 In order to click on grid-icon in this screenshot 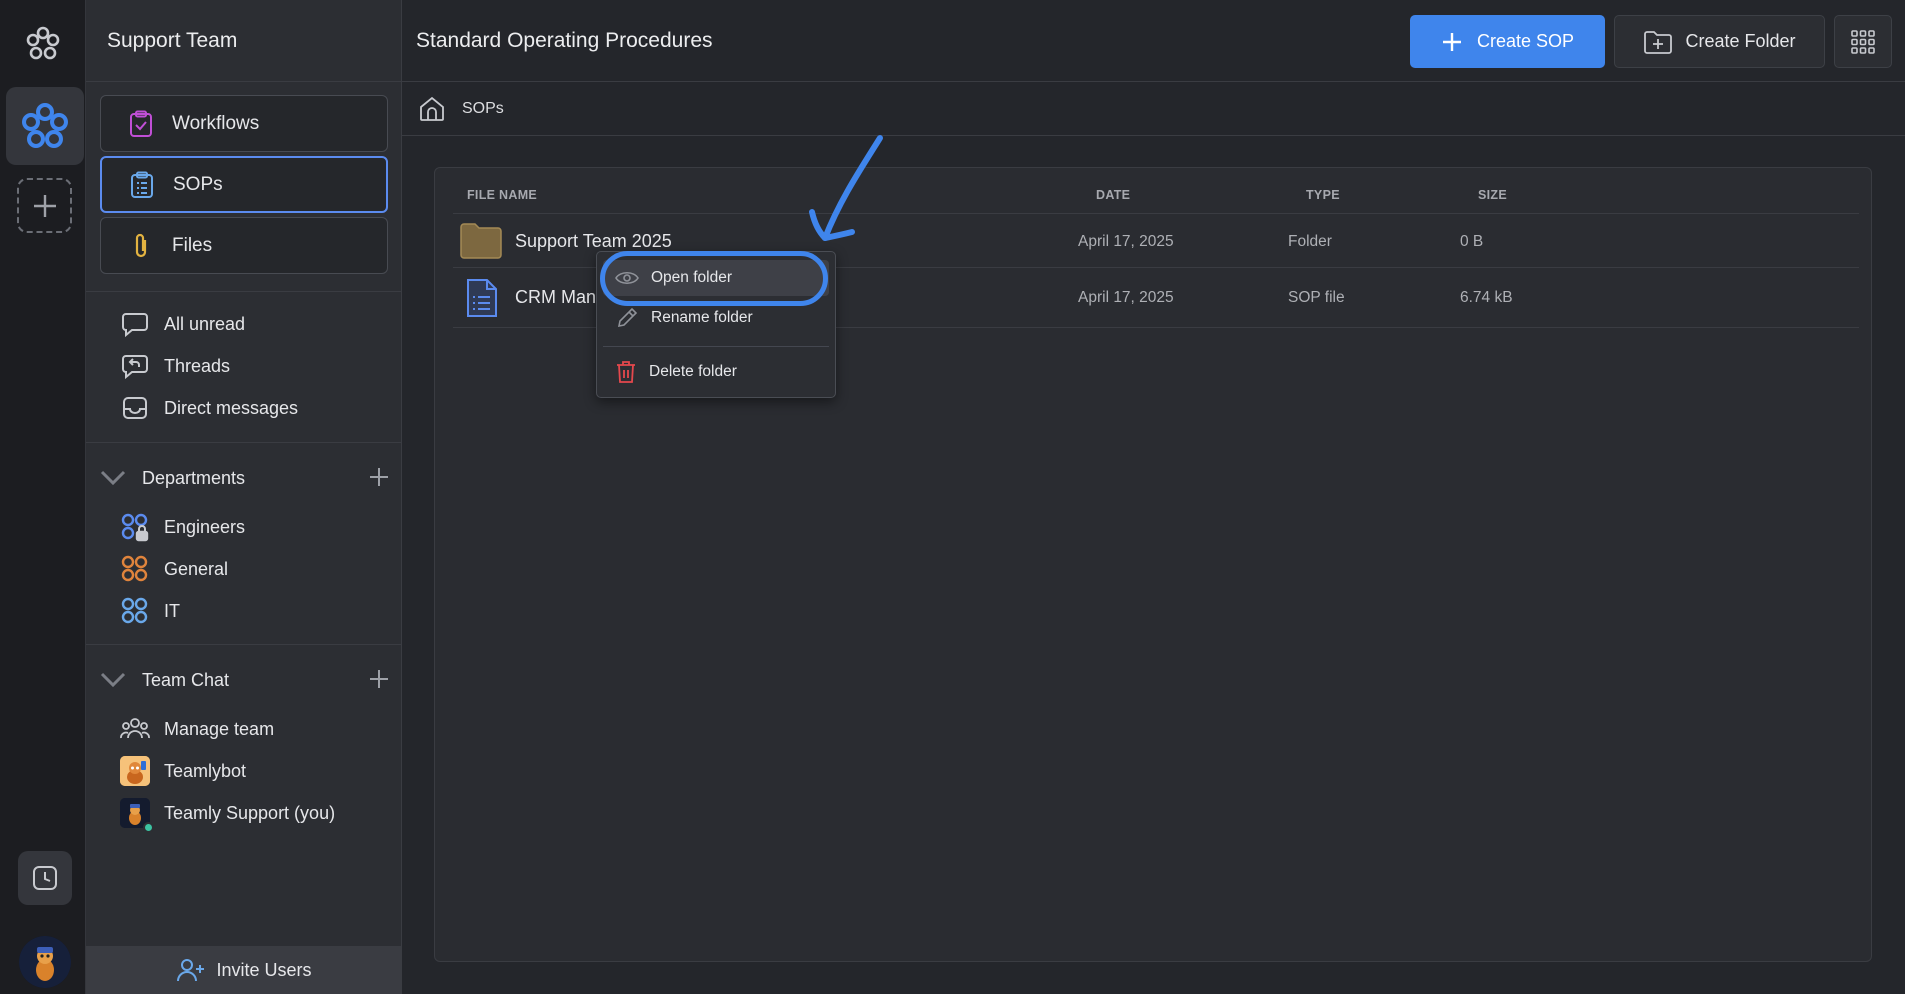, I will do `click(1863, 41)`.